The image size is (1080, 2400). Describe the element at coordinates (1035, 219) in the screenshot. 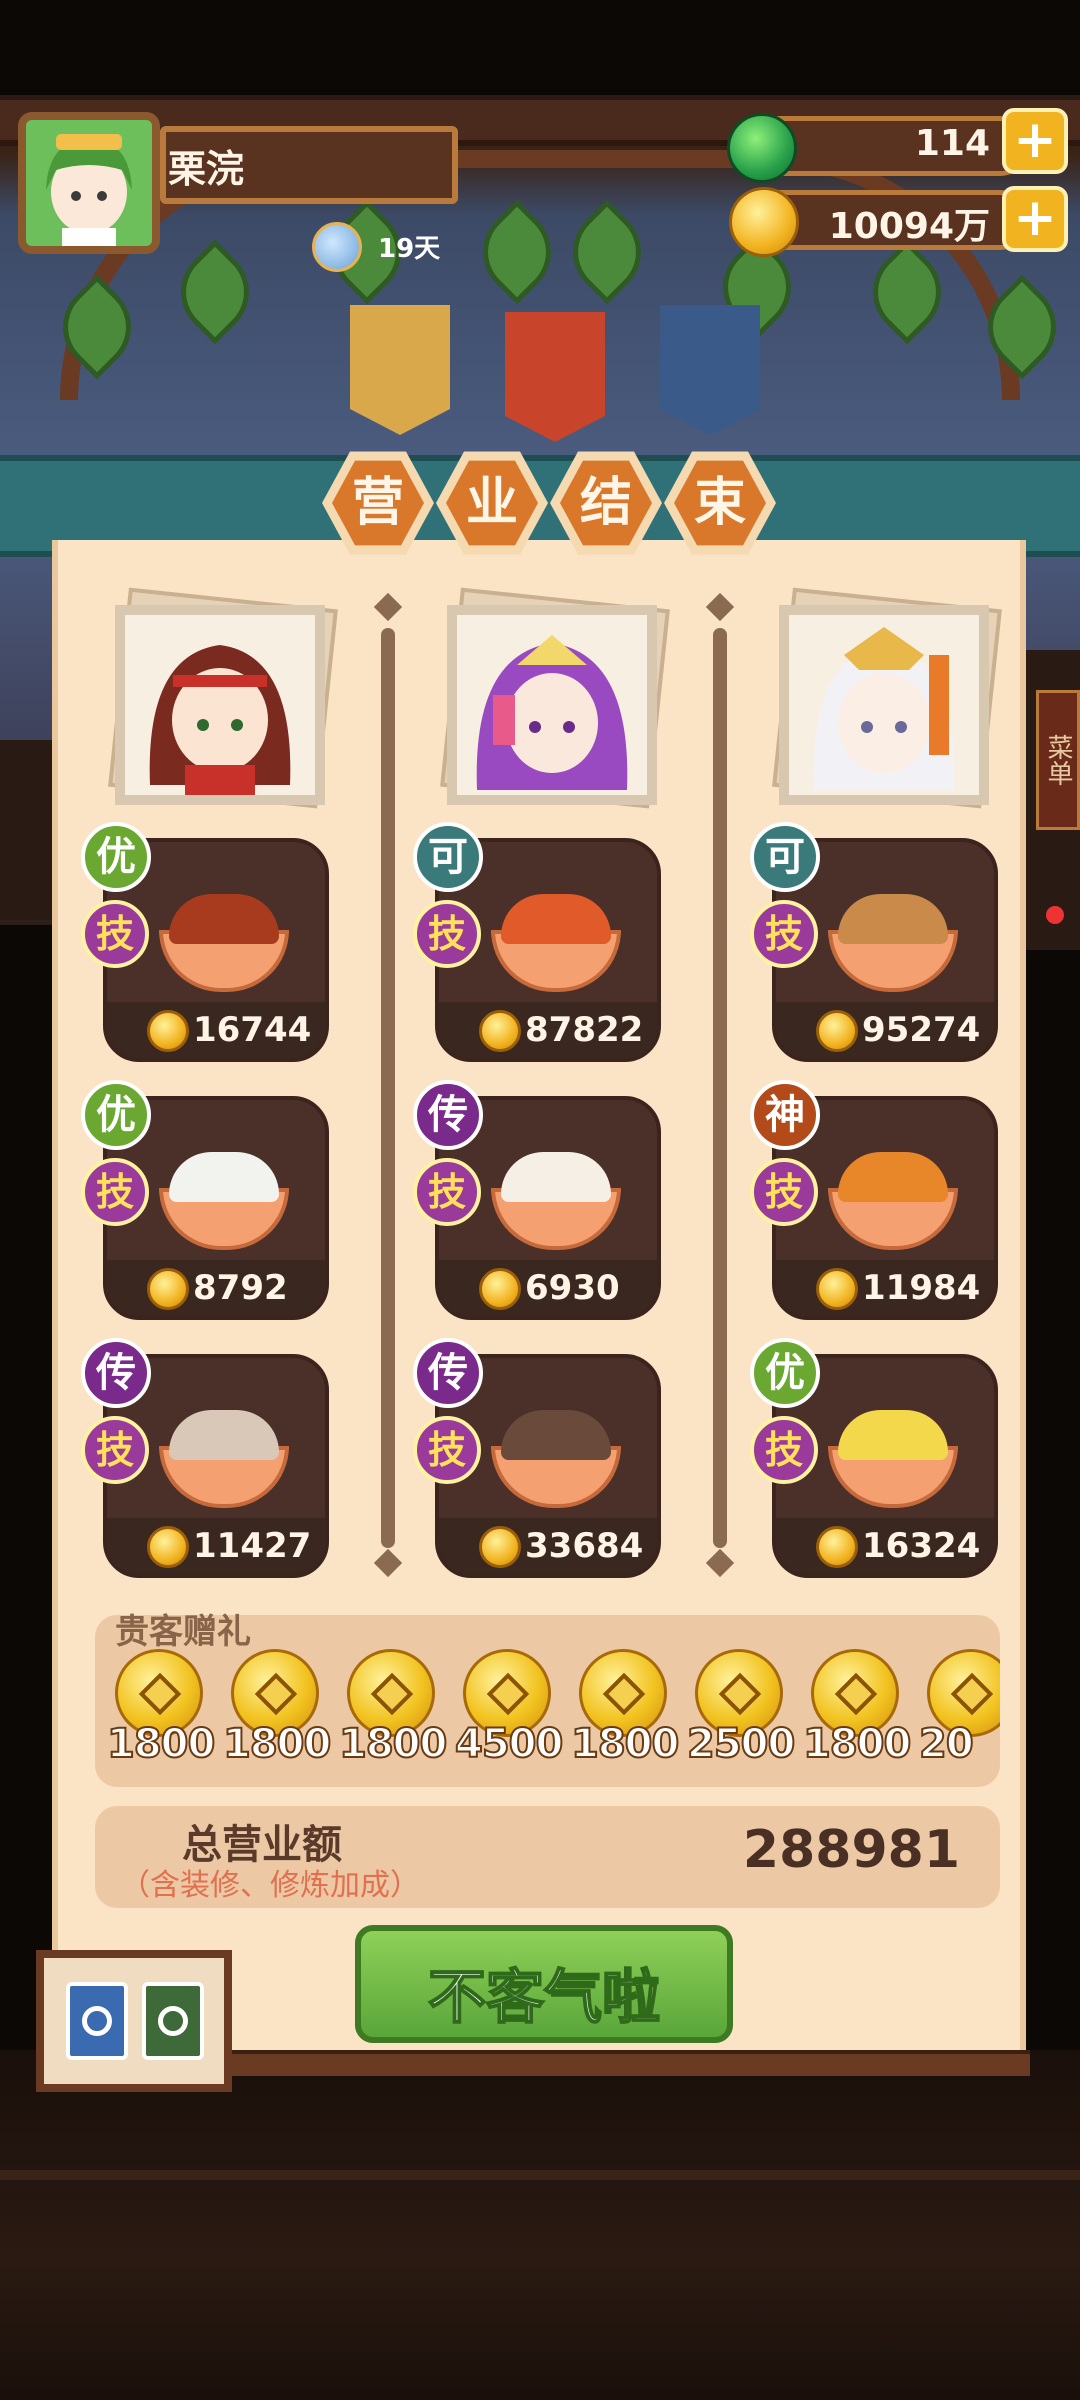

I see `add-coins-button: +` at that location.